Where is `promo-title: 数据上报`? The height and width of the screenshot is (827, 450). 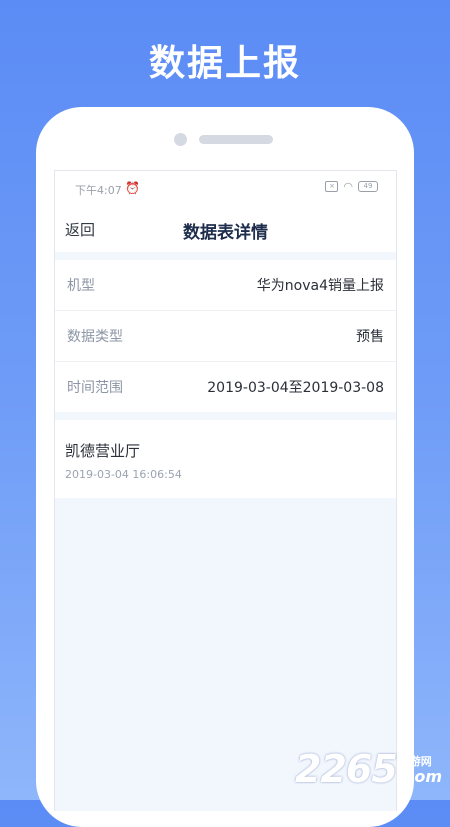 promo-title: 数据上报 is located at coordinates (224, 63).